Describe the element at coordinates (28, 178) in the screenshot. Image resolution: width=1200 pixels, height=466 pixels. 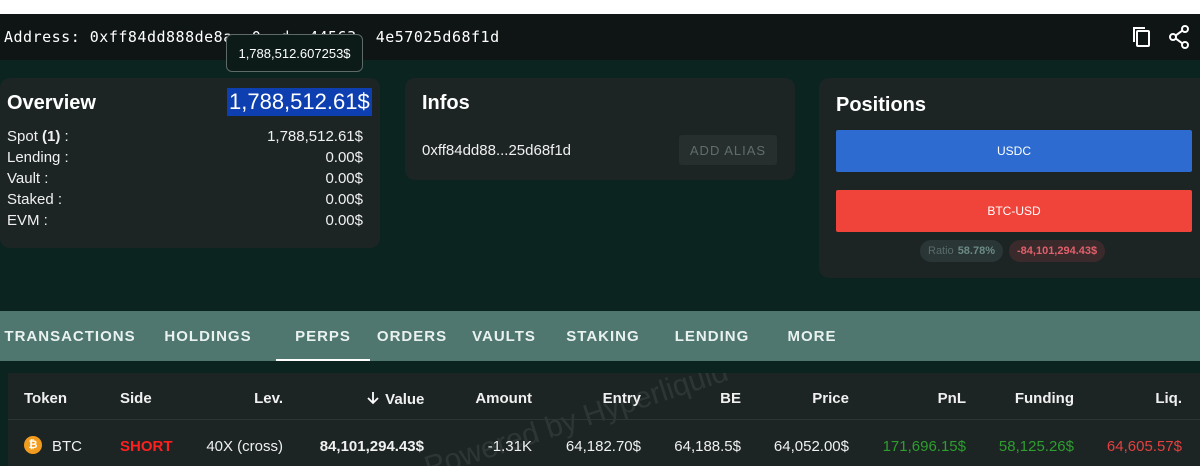
I see `overview-row-label: Vault :` at that location.